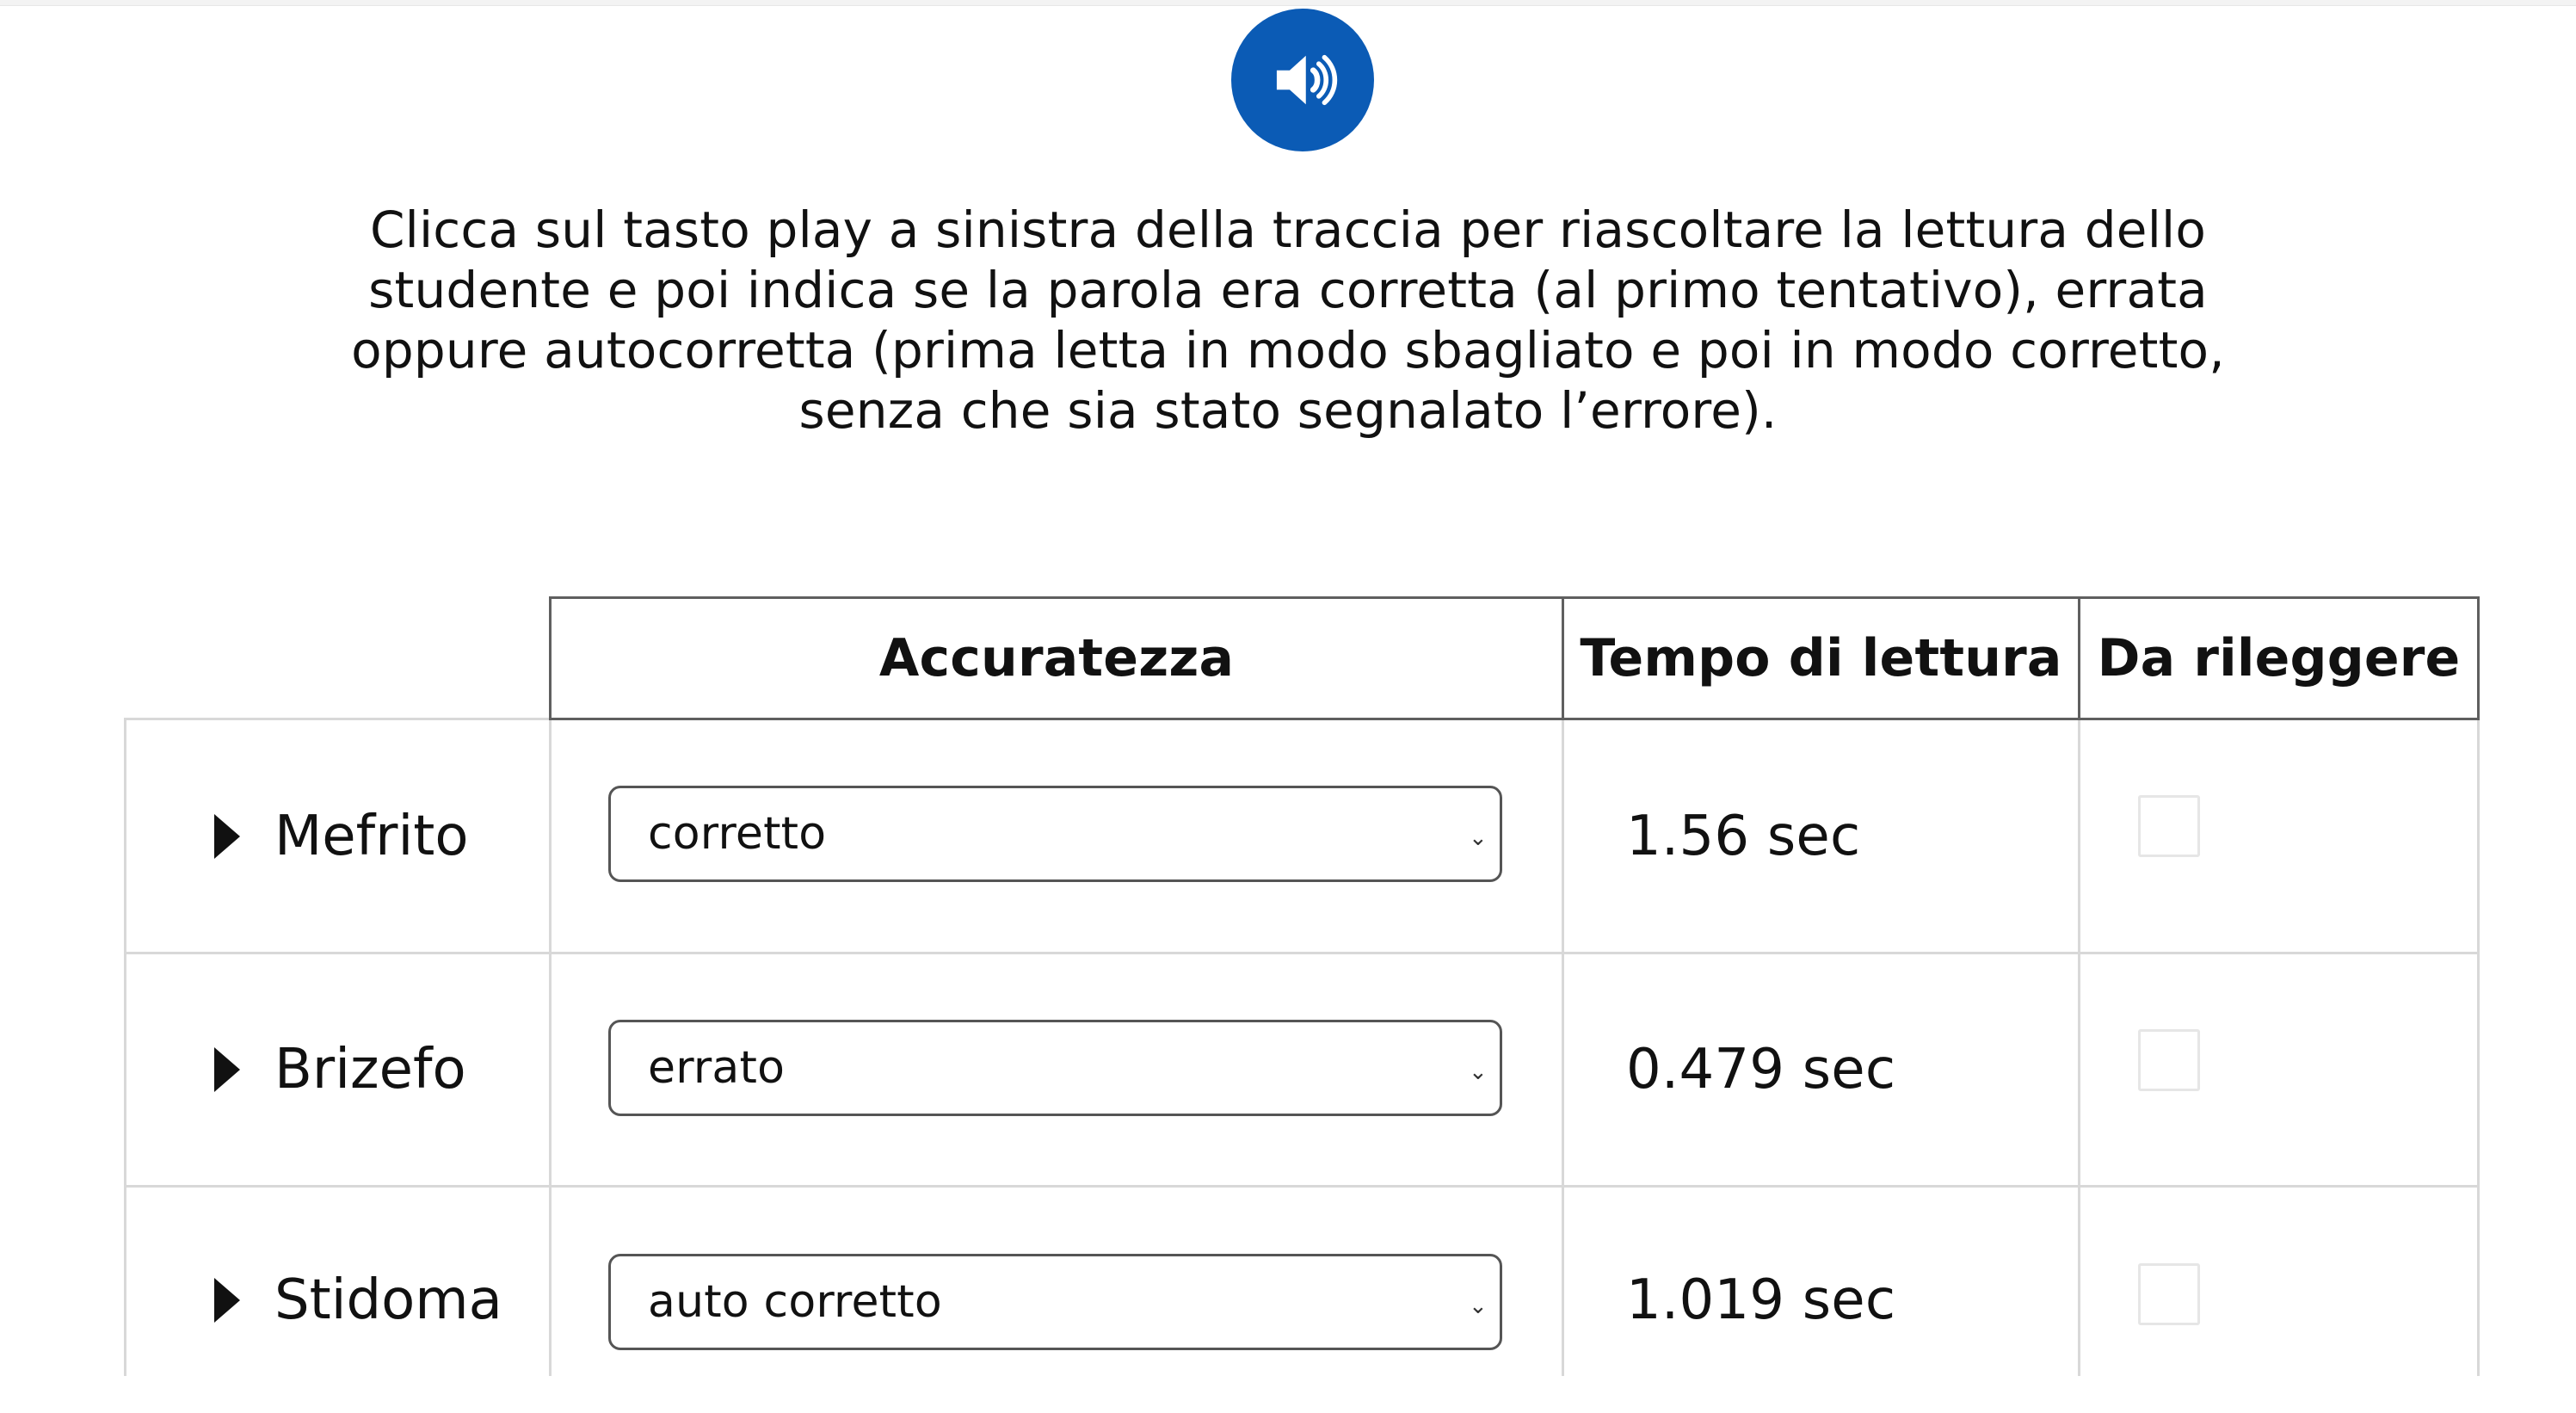  I want to click on column-header-tempo-di-lettura: Tempo di lettura, so click(1821, 658).